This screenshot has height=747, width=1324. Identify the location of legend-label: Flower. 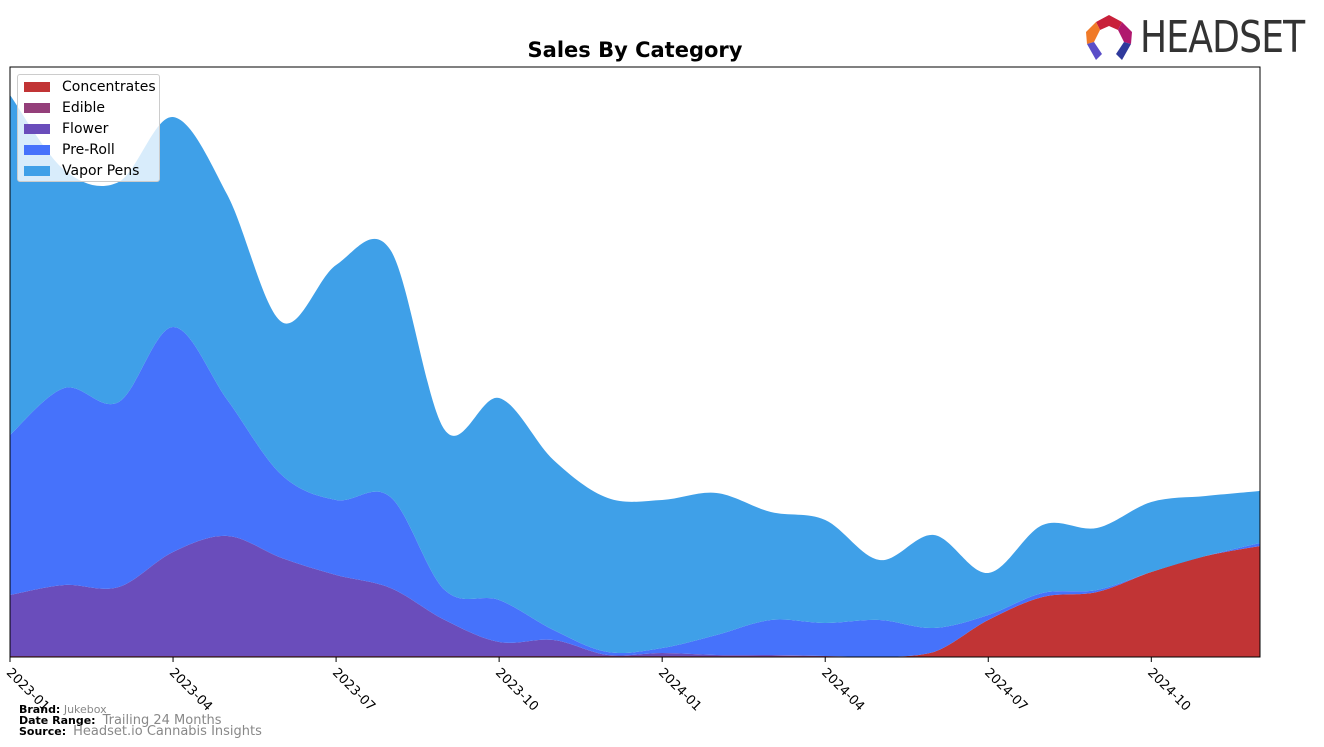
(85, 129).